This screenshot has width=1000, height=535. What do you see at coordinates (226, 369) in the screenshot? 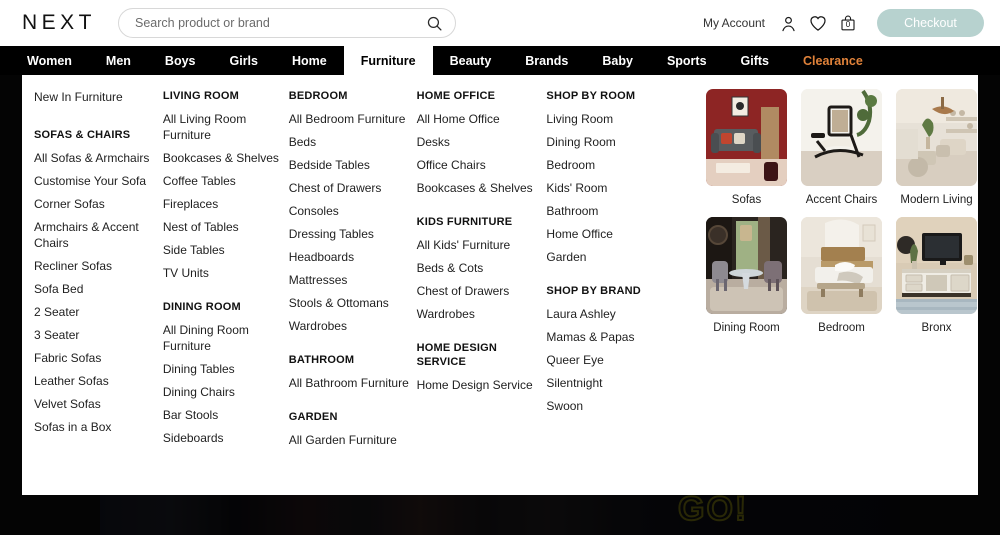
I see `menu-link: Dining Tables` at bounding box center [226, 369].